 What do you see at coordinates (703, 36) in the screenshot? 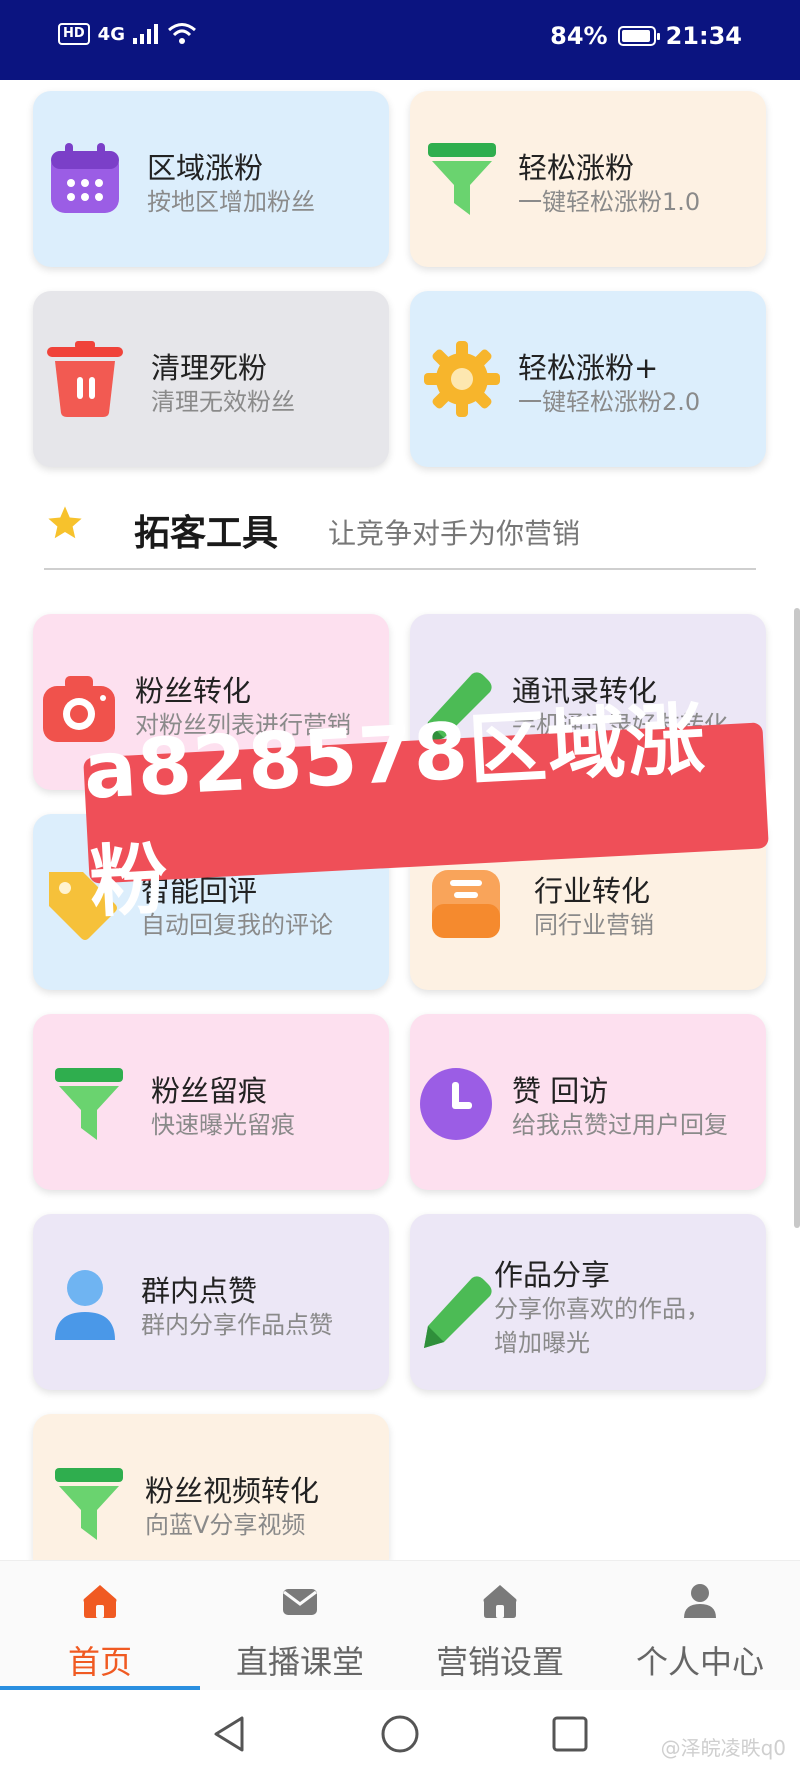
I see `clock-time: 21:34` at bounding box center [703, 36].